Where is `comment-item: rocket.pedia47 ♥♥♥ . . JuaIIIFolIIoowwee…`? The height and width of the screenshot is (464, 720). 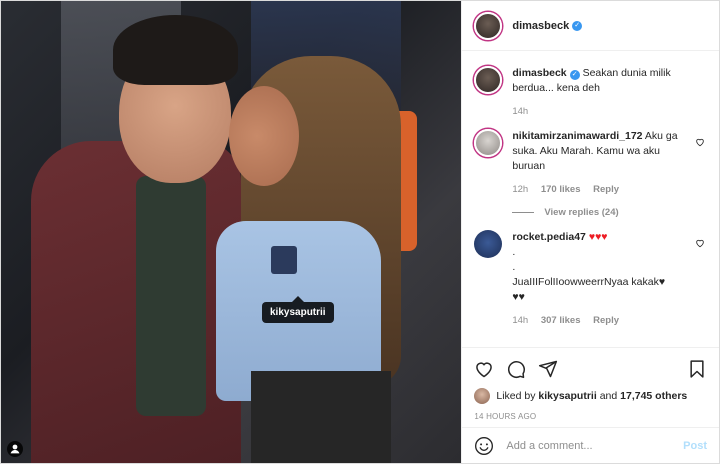
comment-item: rocket.pedia47 ♥♥♥ . . JuaIIIFolIIoowwee… is located at coordinates (590, 279).